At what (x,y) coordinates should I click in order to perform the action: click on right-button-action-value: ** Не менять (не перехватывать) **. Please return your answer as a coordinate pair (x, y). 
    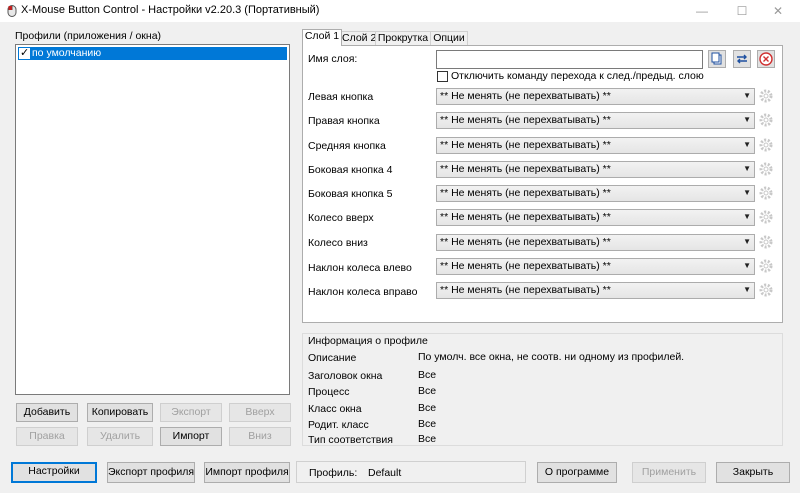
    Looking at the image, I should click on (525, 120).